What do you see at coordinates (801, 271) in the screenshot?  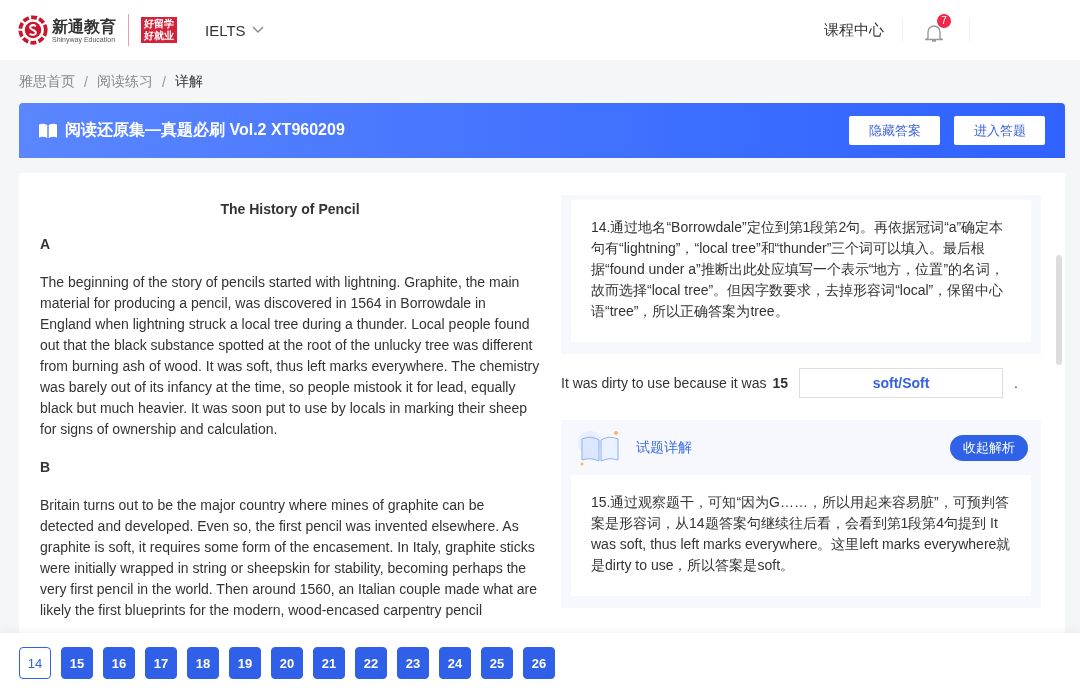 I see `analysis-text: 14.通过地名“Borrowdale”定位到第1段第2句。再依据冠词“a”确定本句有“lightning”，“local tree”和“thunder”三个词可以填入。最后根据“found under a”推断出此处应填写一个表示“地方，位置”的名词，故而选择“local tree”。但因字数要求，去掉形容词“local”，保留中心语“tree”，所以正确答案为tree。` at bounding box center [801, 271].